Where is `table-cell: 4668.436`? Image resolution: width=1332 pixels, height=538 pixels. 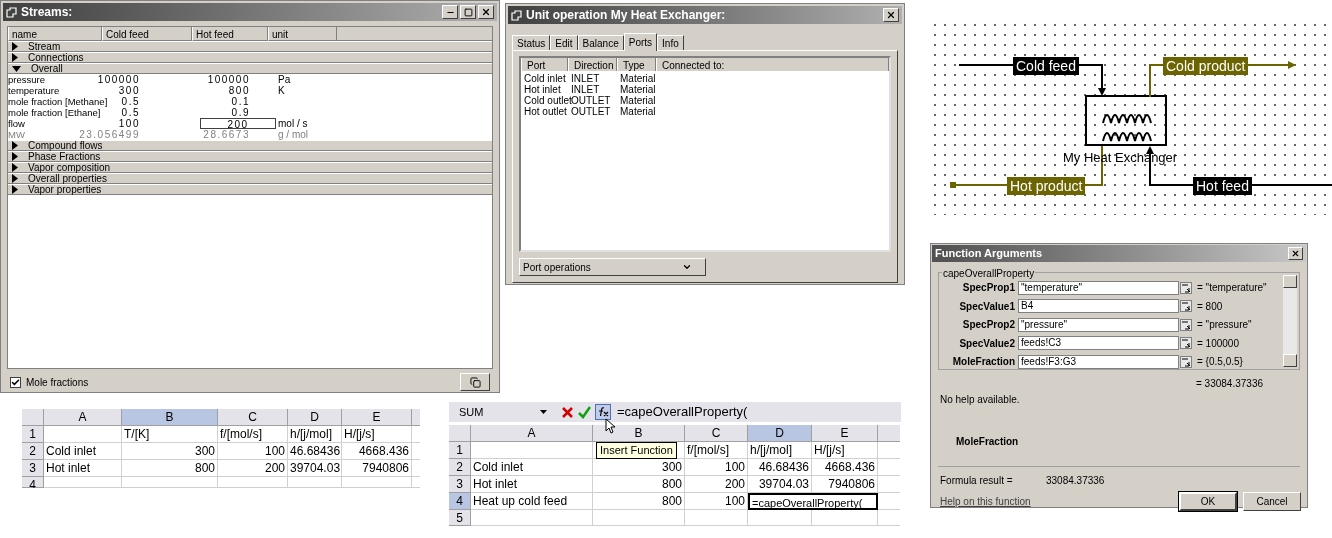 table-cell: 4668.436 is located at coordinates (377, 451).